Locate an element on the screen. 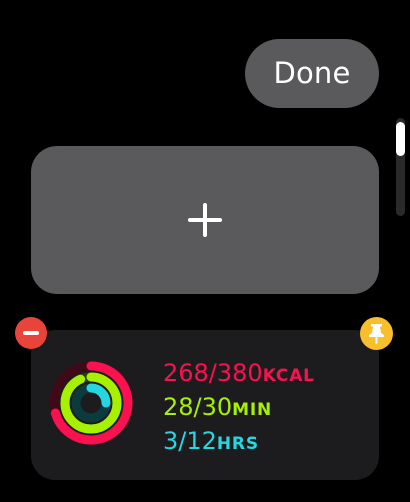 This screenshot has width=410, height=502. scroll-indicator is located at coordinates (400, 167).